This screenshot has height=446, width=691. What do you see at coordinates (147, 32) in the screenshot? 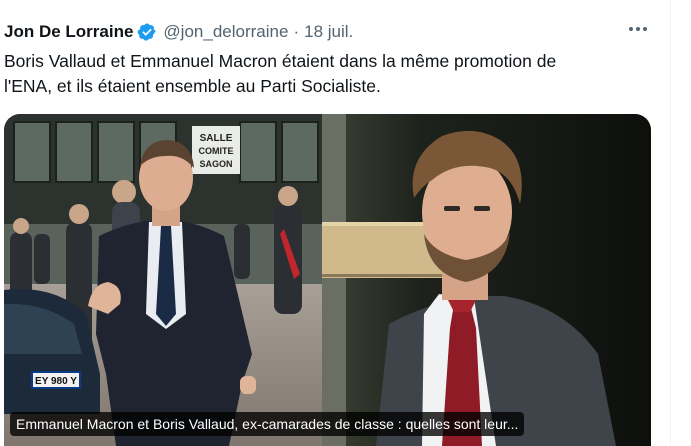
I see `verified-badge-icon` at bounding box center [147, 32].